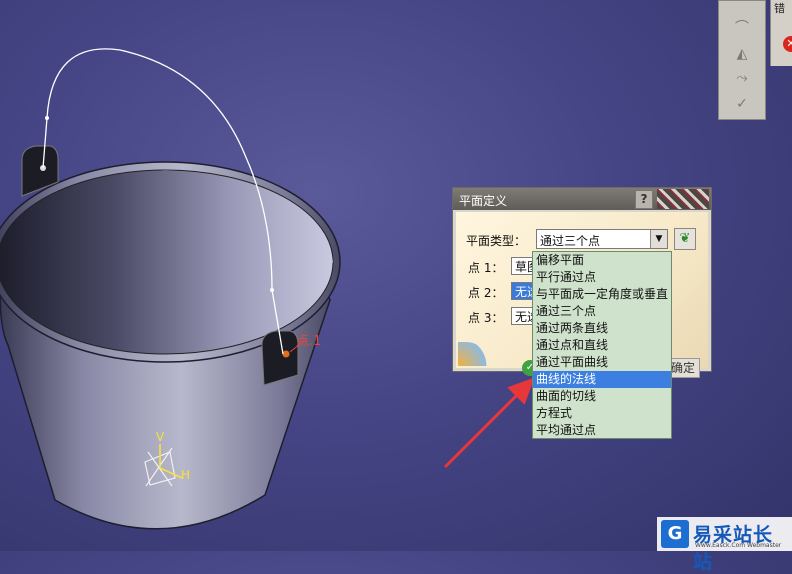 This screenshot has height=574, width=792. Describe the element at coordinates (675, 534) in the screenshot. I see `watermark-logo: G` at that location.